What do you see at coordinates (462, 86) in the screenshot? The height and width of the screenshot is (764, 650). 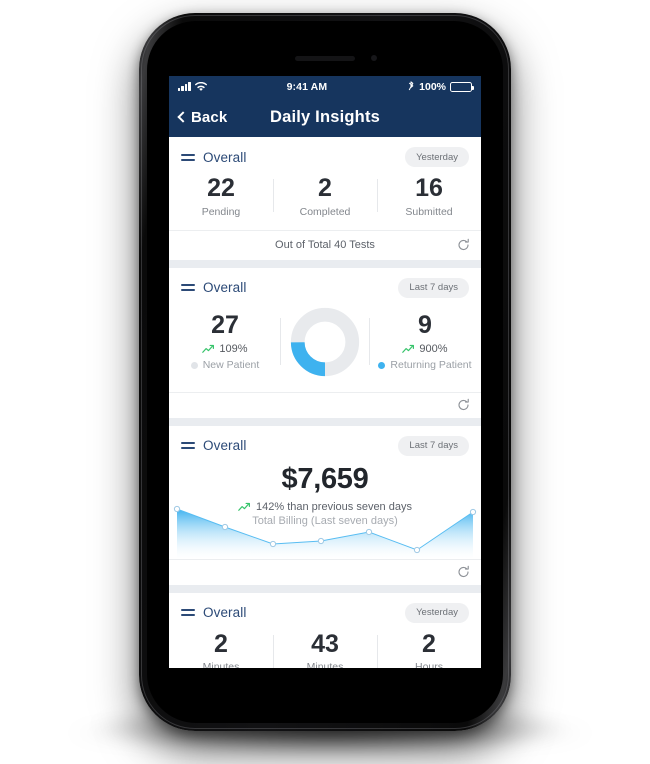 I see `battery-full-icon` at bounding box center [462, 86].